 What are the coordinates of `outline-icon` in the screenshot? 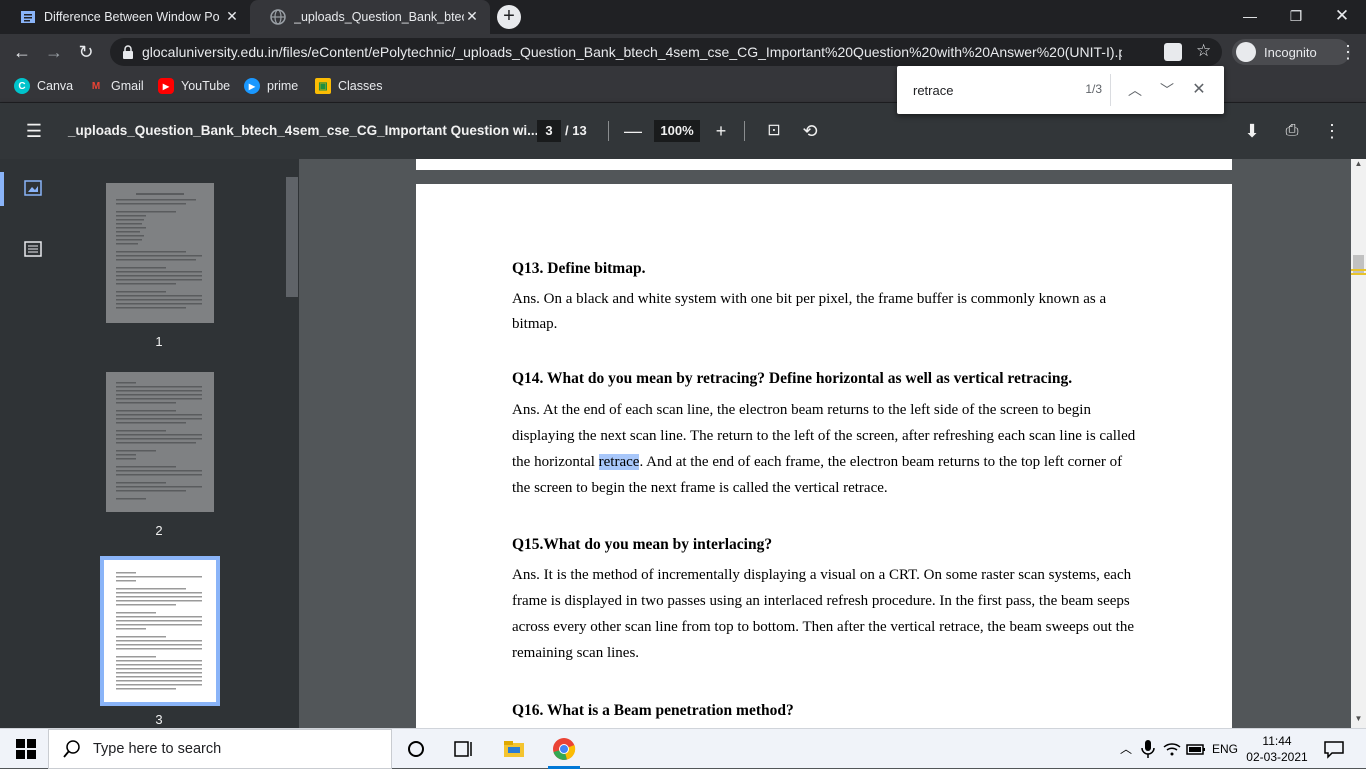 It's located at (34, 250).